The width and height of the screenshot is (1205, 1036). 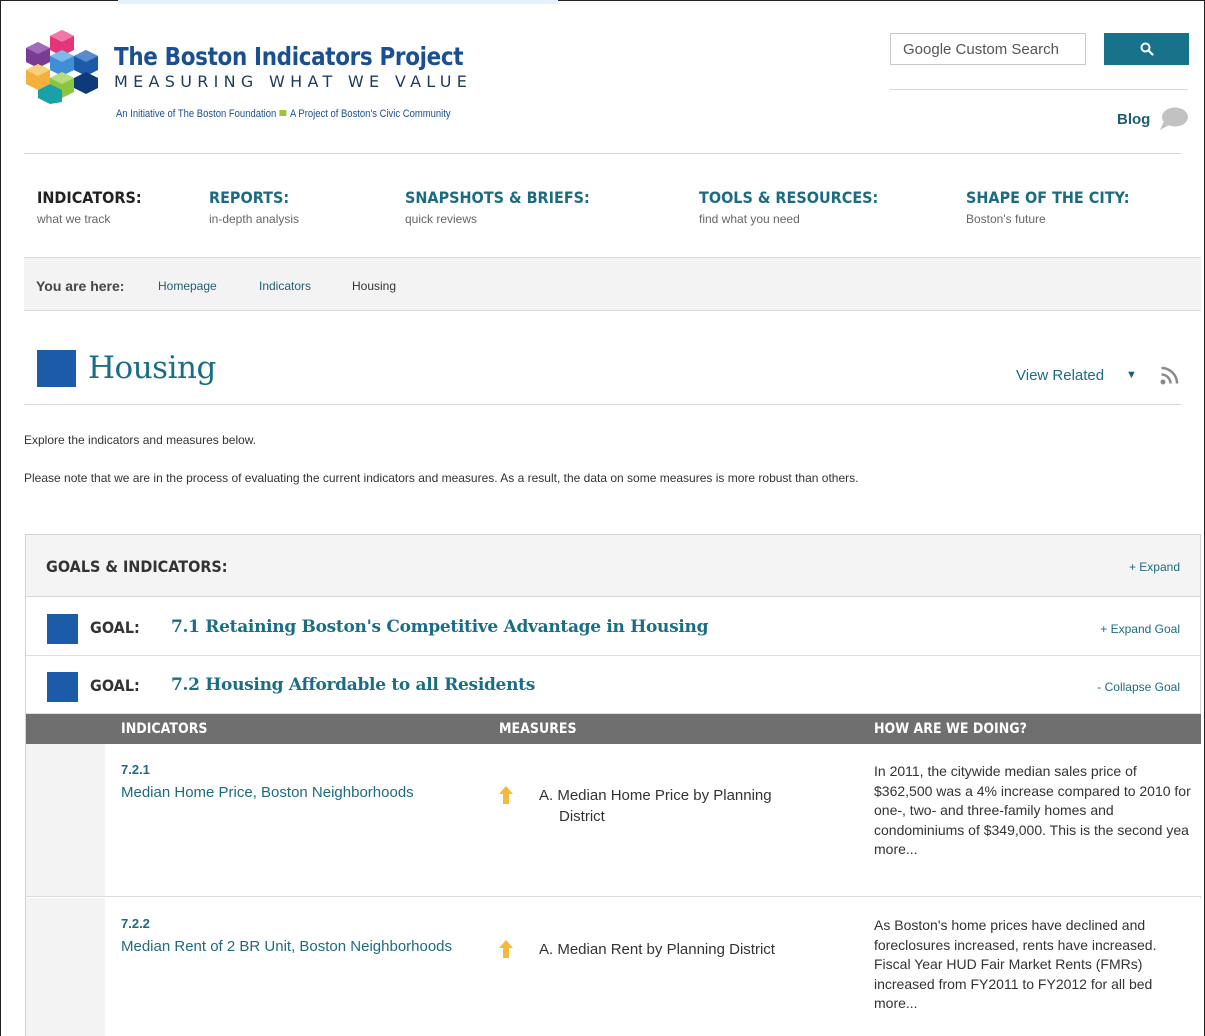 I want to click on title-divider, so click(x=602, y=404).